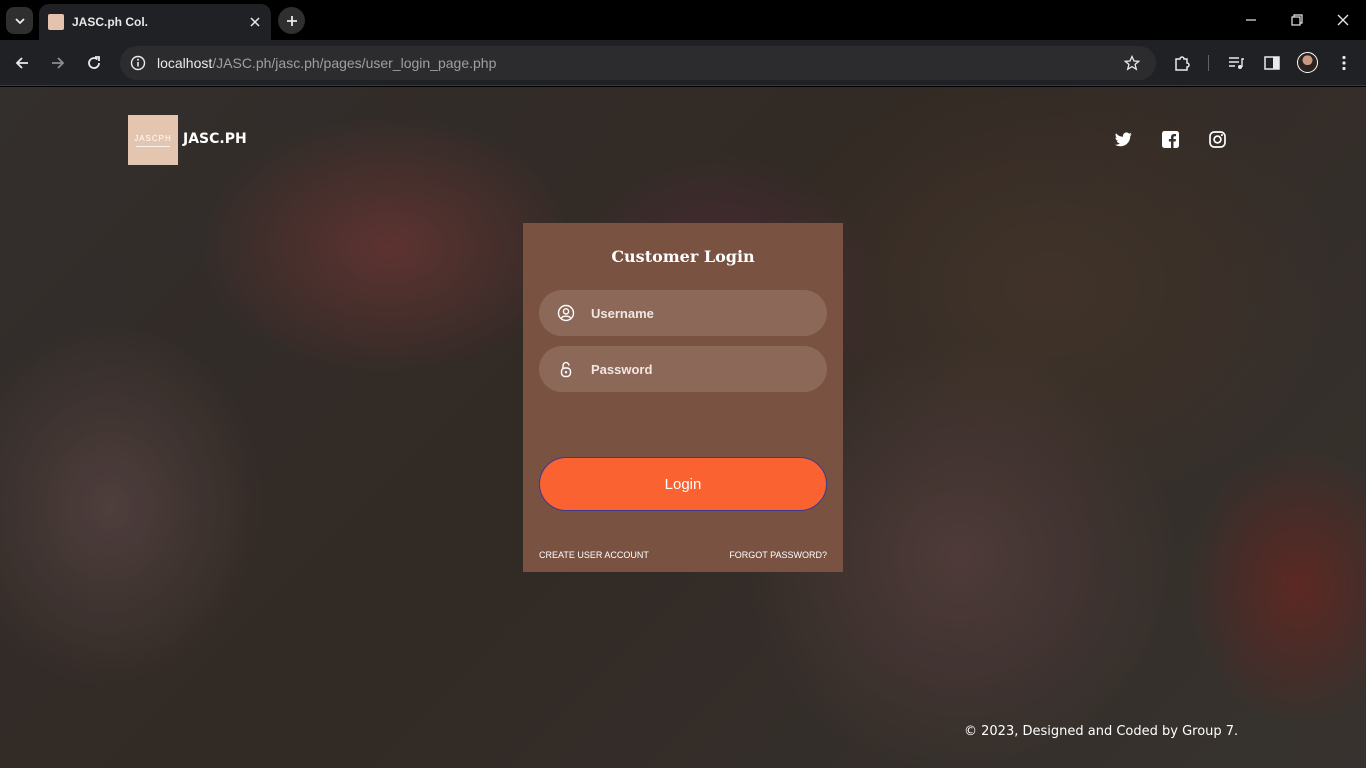  I want to click on minimize-icon, so click(1251, 20).